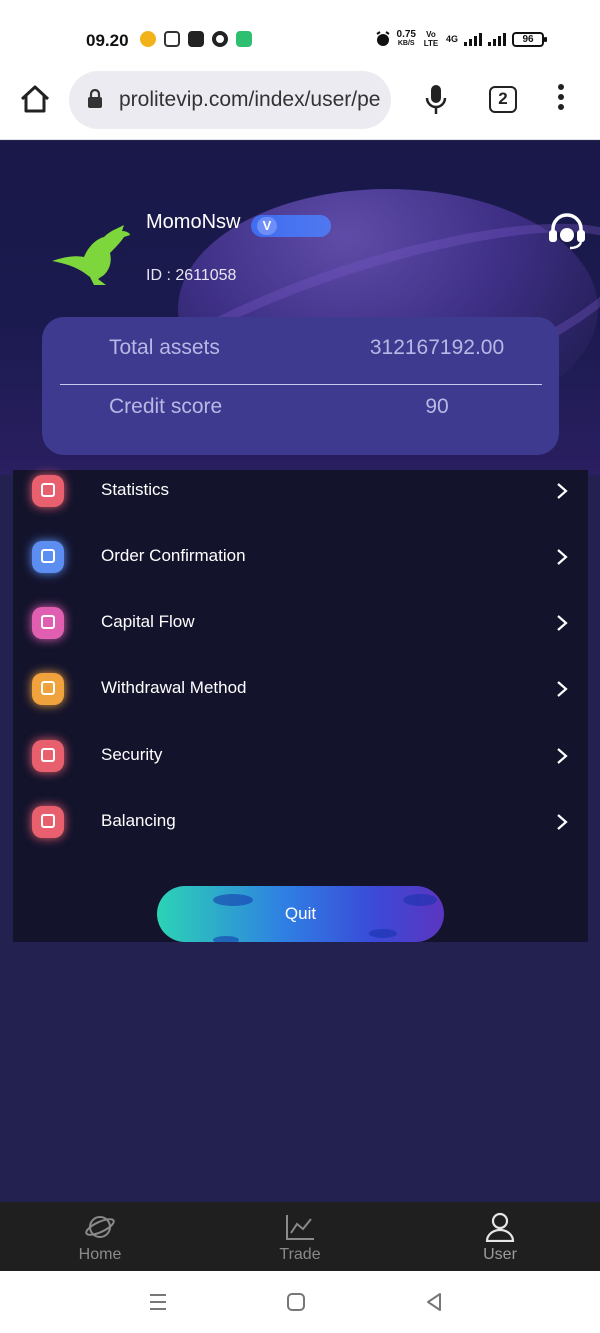  I want to click on tiktok-icon, so click(172, 39).